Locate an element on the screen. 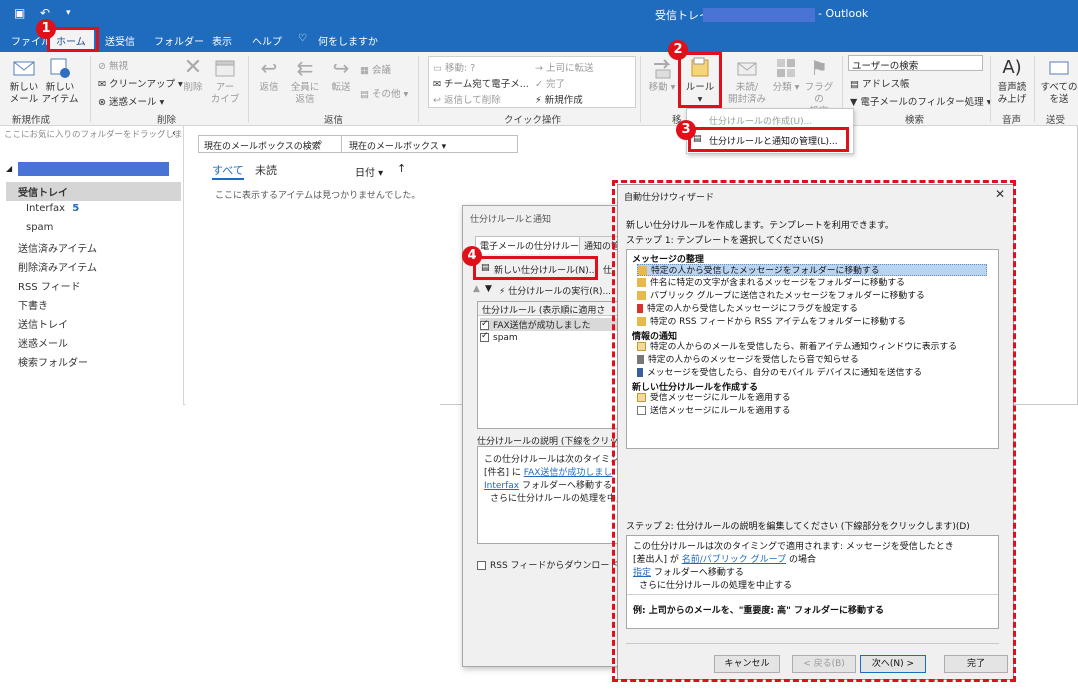 The width and height of the screenshot is (1078, 689). reply-all-icon: ⇇ is located at coordinates (305, 68).